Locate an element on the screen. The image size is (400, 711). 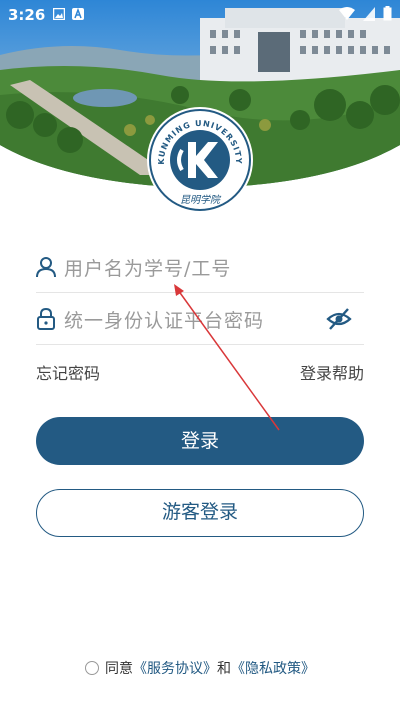
lock-icon is located at coordinates (46, 319).